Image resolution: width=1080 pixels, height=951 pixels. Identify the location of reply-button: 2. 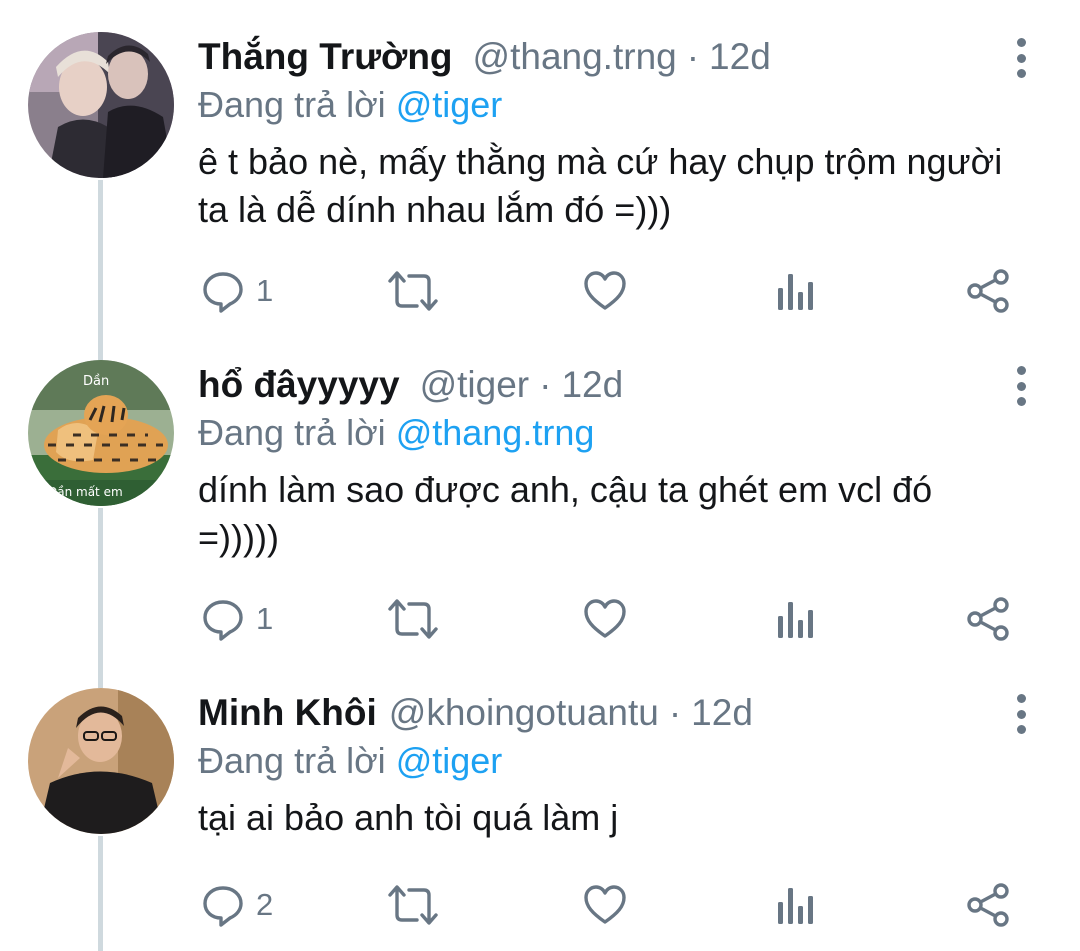
(236, 905).